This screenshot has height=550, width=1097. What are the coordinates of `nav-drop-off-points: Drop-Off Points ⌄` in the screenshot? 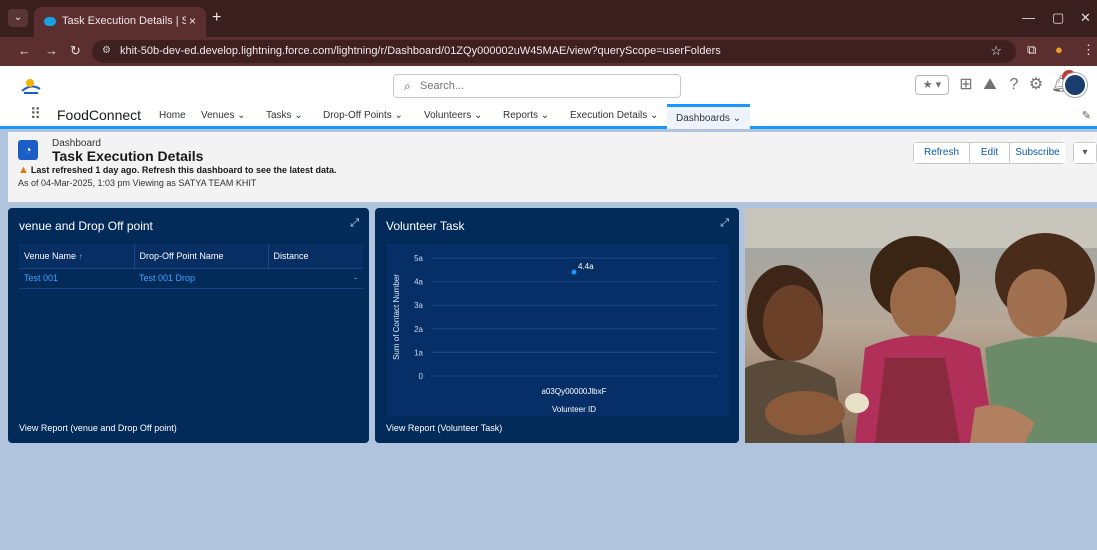 It's located at (363, 115).